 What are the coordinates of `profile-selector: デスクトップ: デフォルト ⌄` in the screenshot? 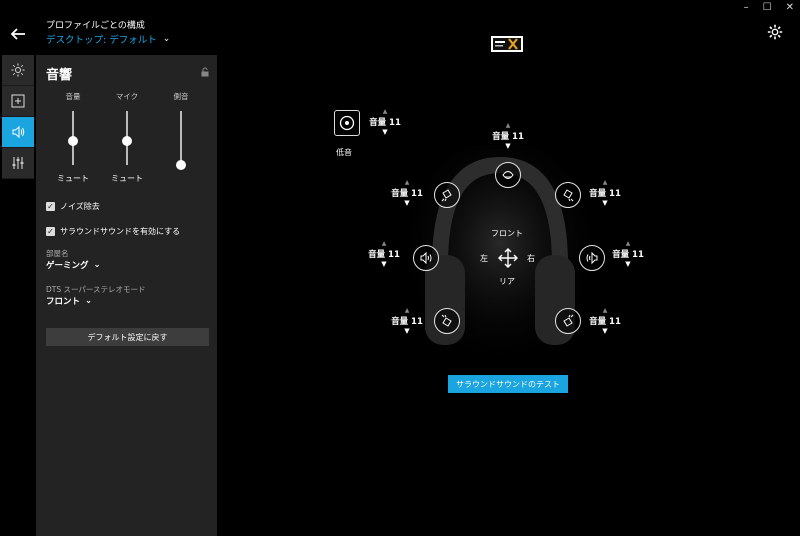 It's located at (108, 39).